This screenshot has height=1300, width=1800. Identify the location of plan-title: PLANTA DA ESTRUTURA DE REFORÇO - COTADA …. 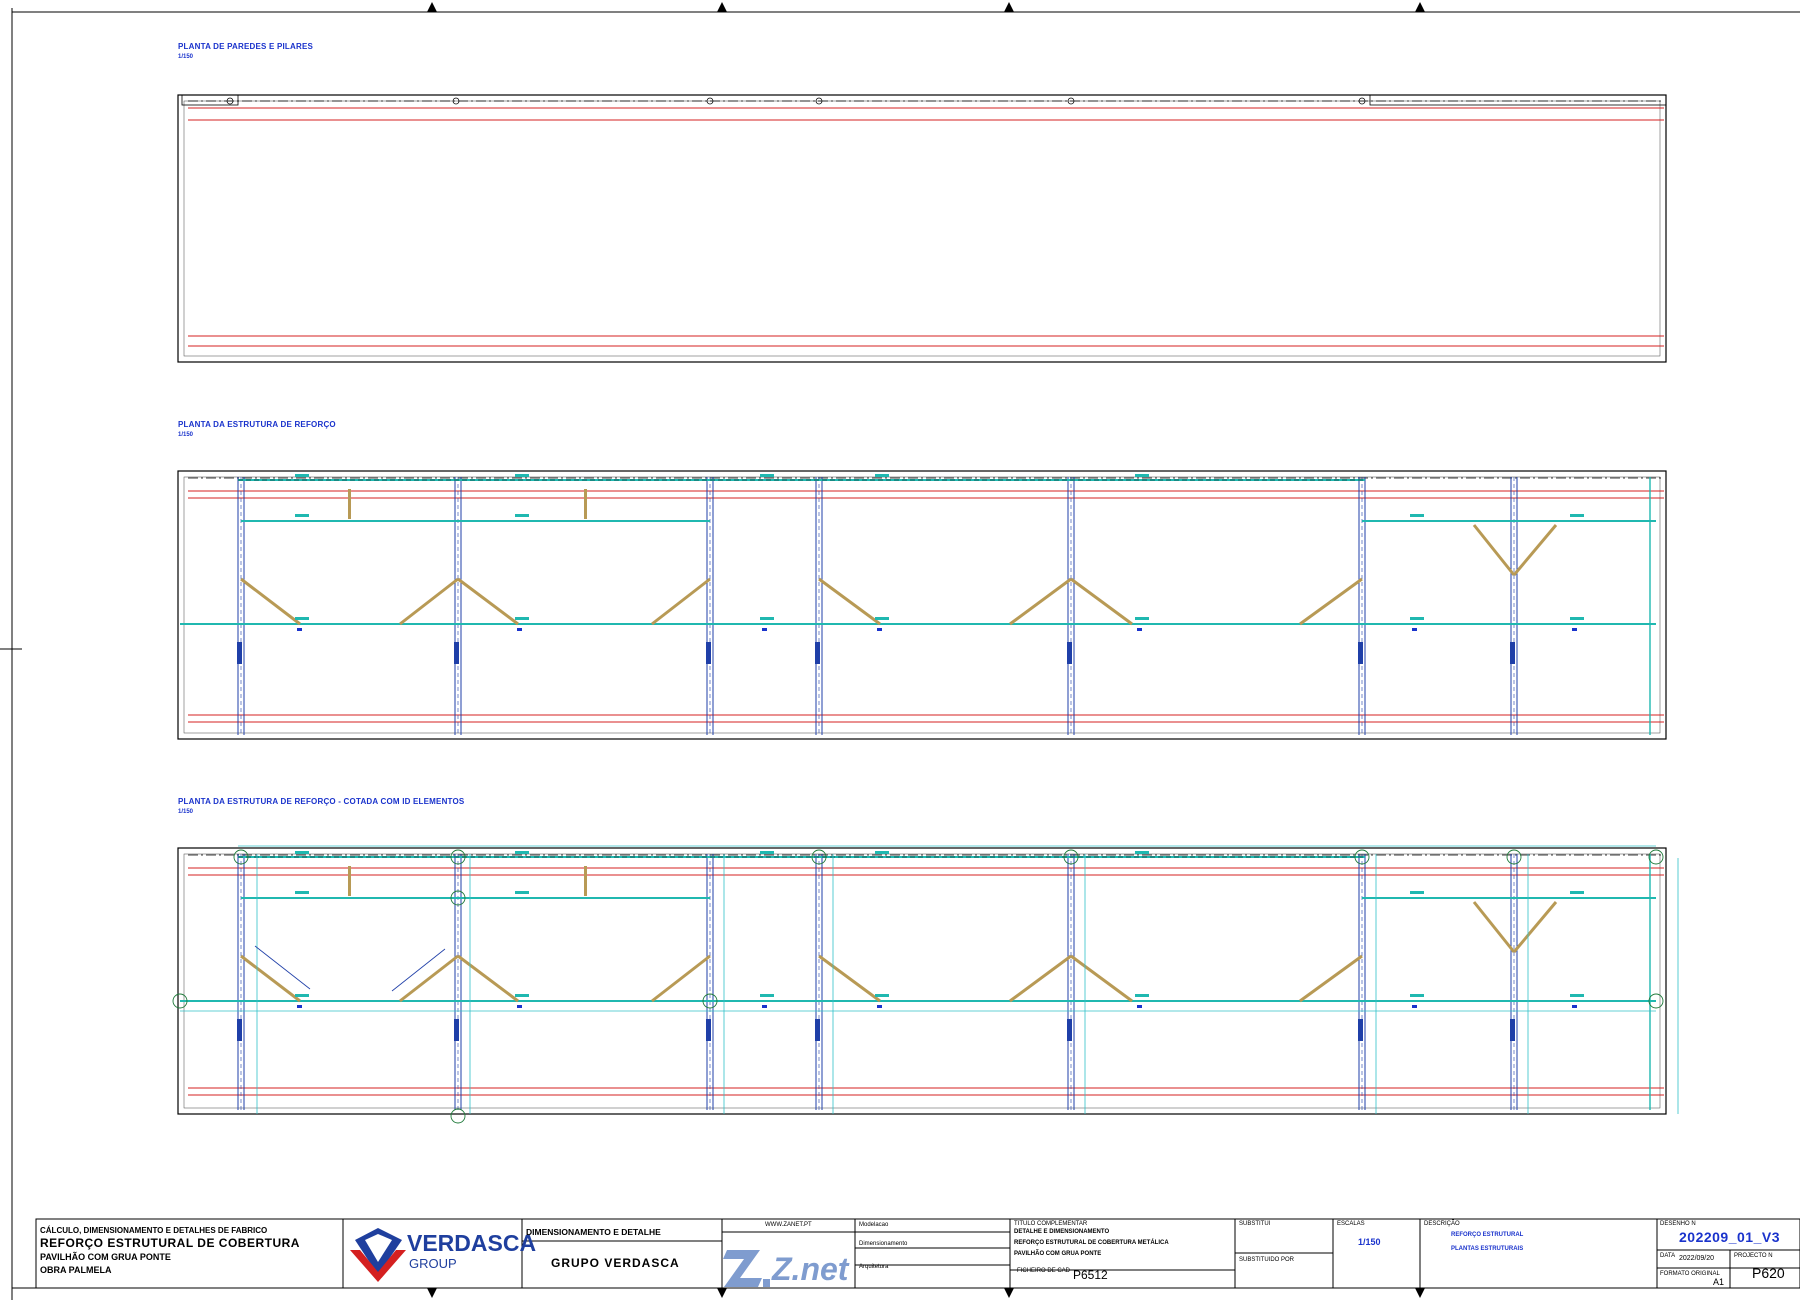
(321, 801).